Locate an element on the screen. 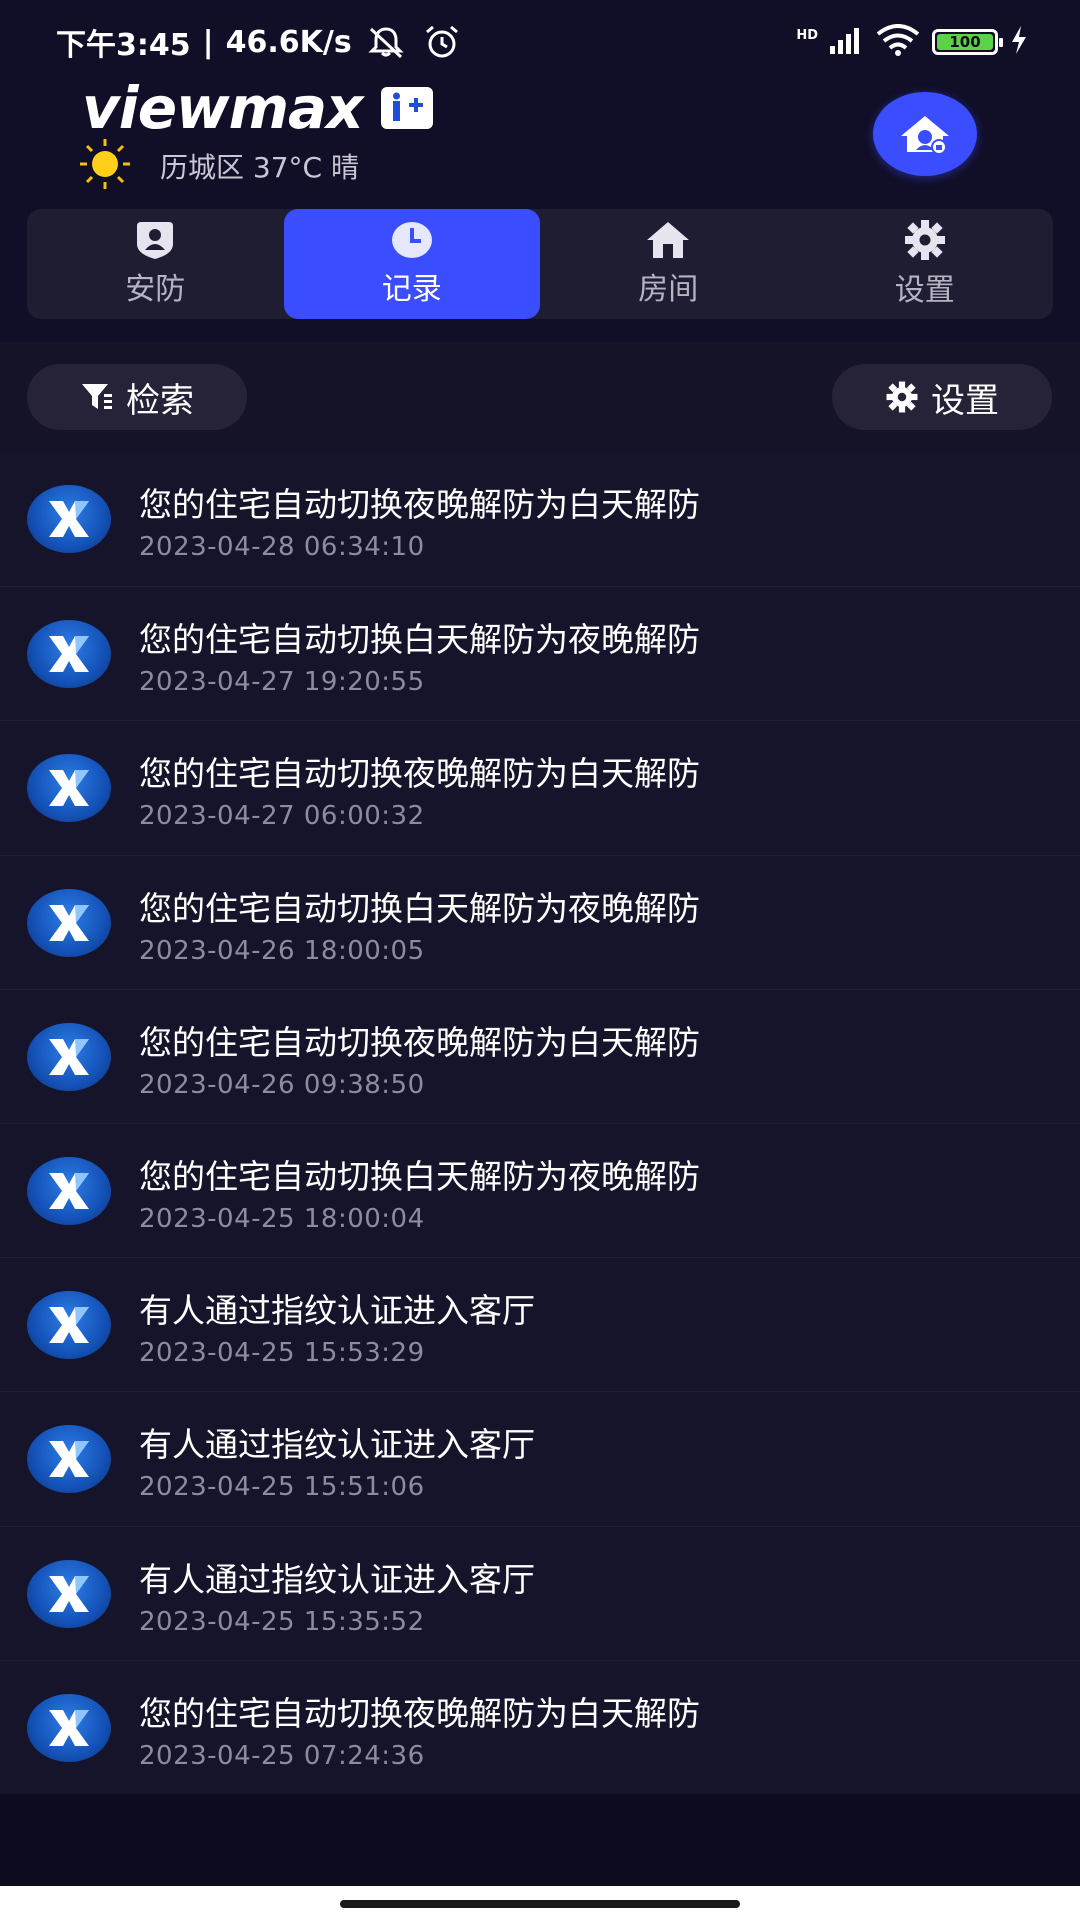 This screenshot has width=1080, height=1920. status-right: HD 100 is located at coordinates (912, 42).